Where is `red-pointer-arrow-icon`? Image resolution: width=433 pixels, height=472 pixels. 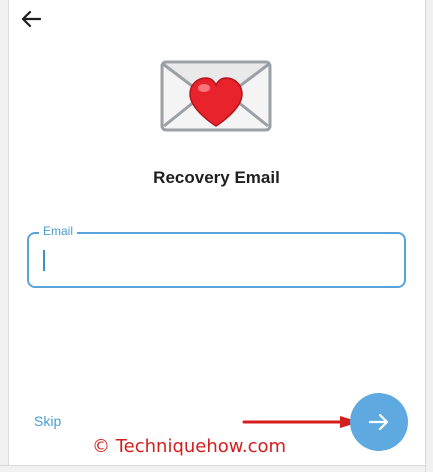 red-pointer-arrow-icon is located at coordinates (301, 422).